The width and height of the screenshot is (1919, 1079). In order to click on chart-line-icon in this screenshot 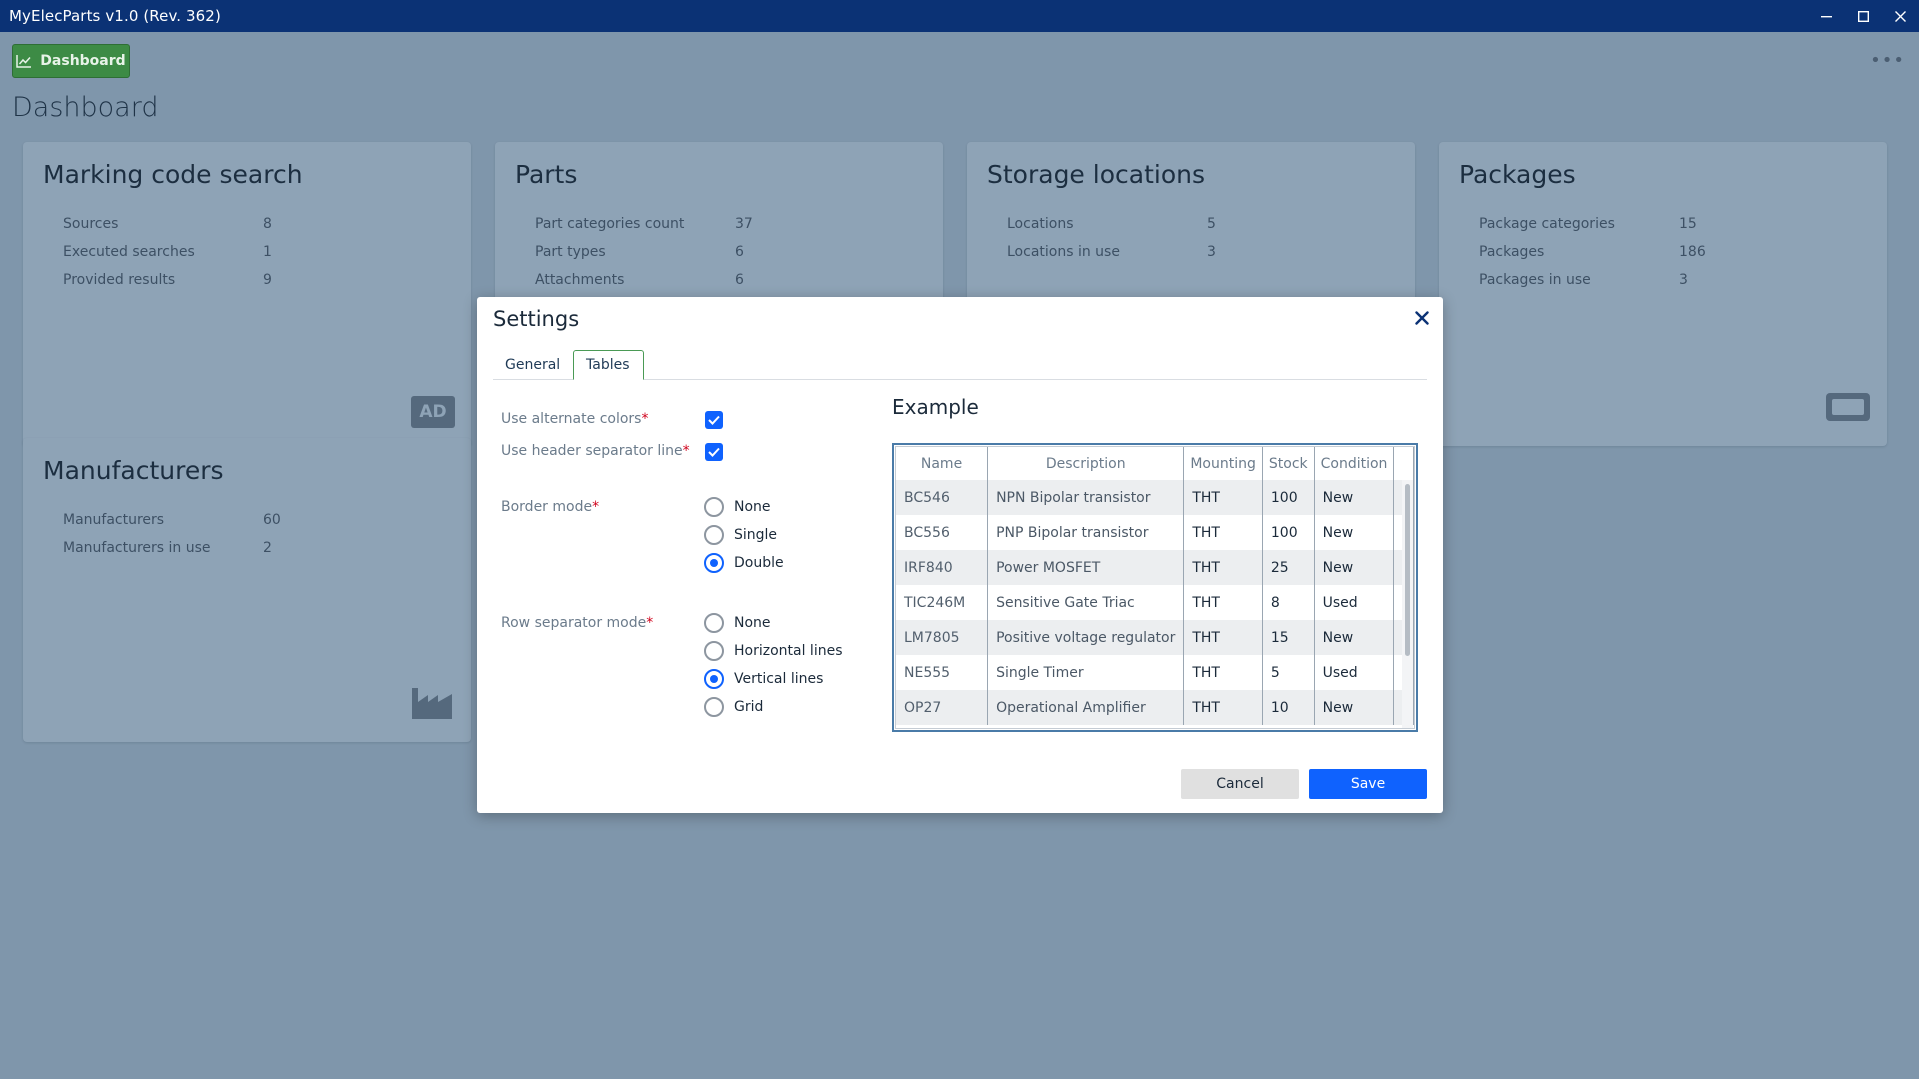, I will do `click(24, 61)`.